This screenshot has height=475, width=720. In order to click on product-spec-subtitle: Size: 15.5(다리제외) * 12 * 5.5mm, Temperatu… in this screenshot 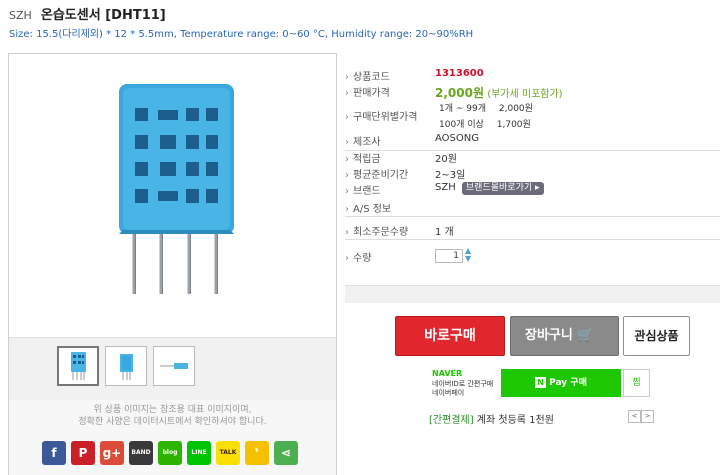, I will do `click(241, 34)`.